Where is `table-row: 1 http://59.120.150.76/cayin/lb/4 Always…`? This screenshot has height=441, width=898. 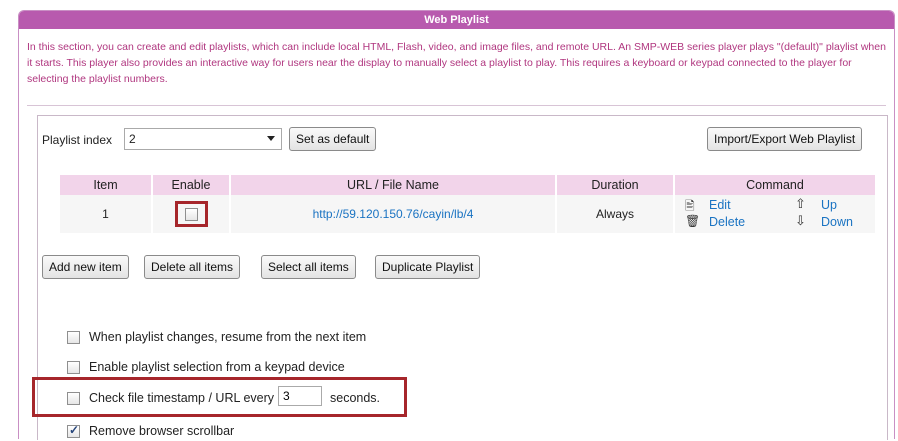
table-row: 1 http://59.120.150.76/cayin/lb/4 Always… is located at coordinates (467, 214).